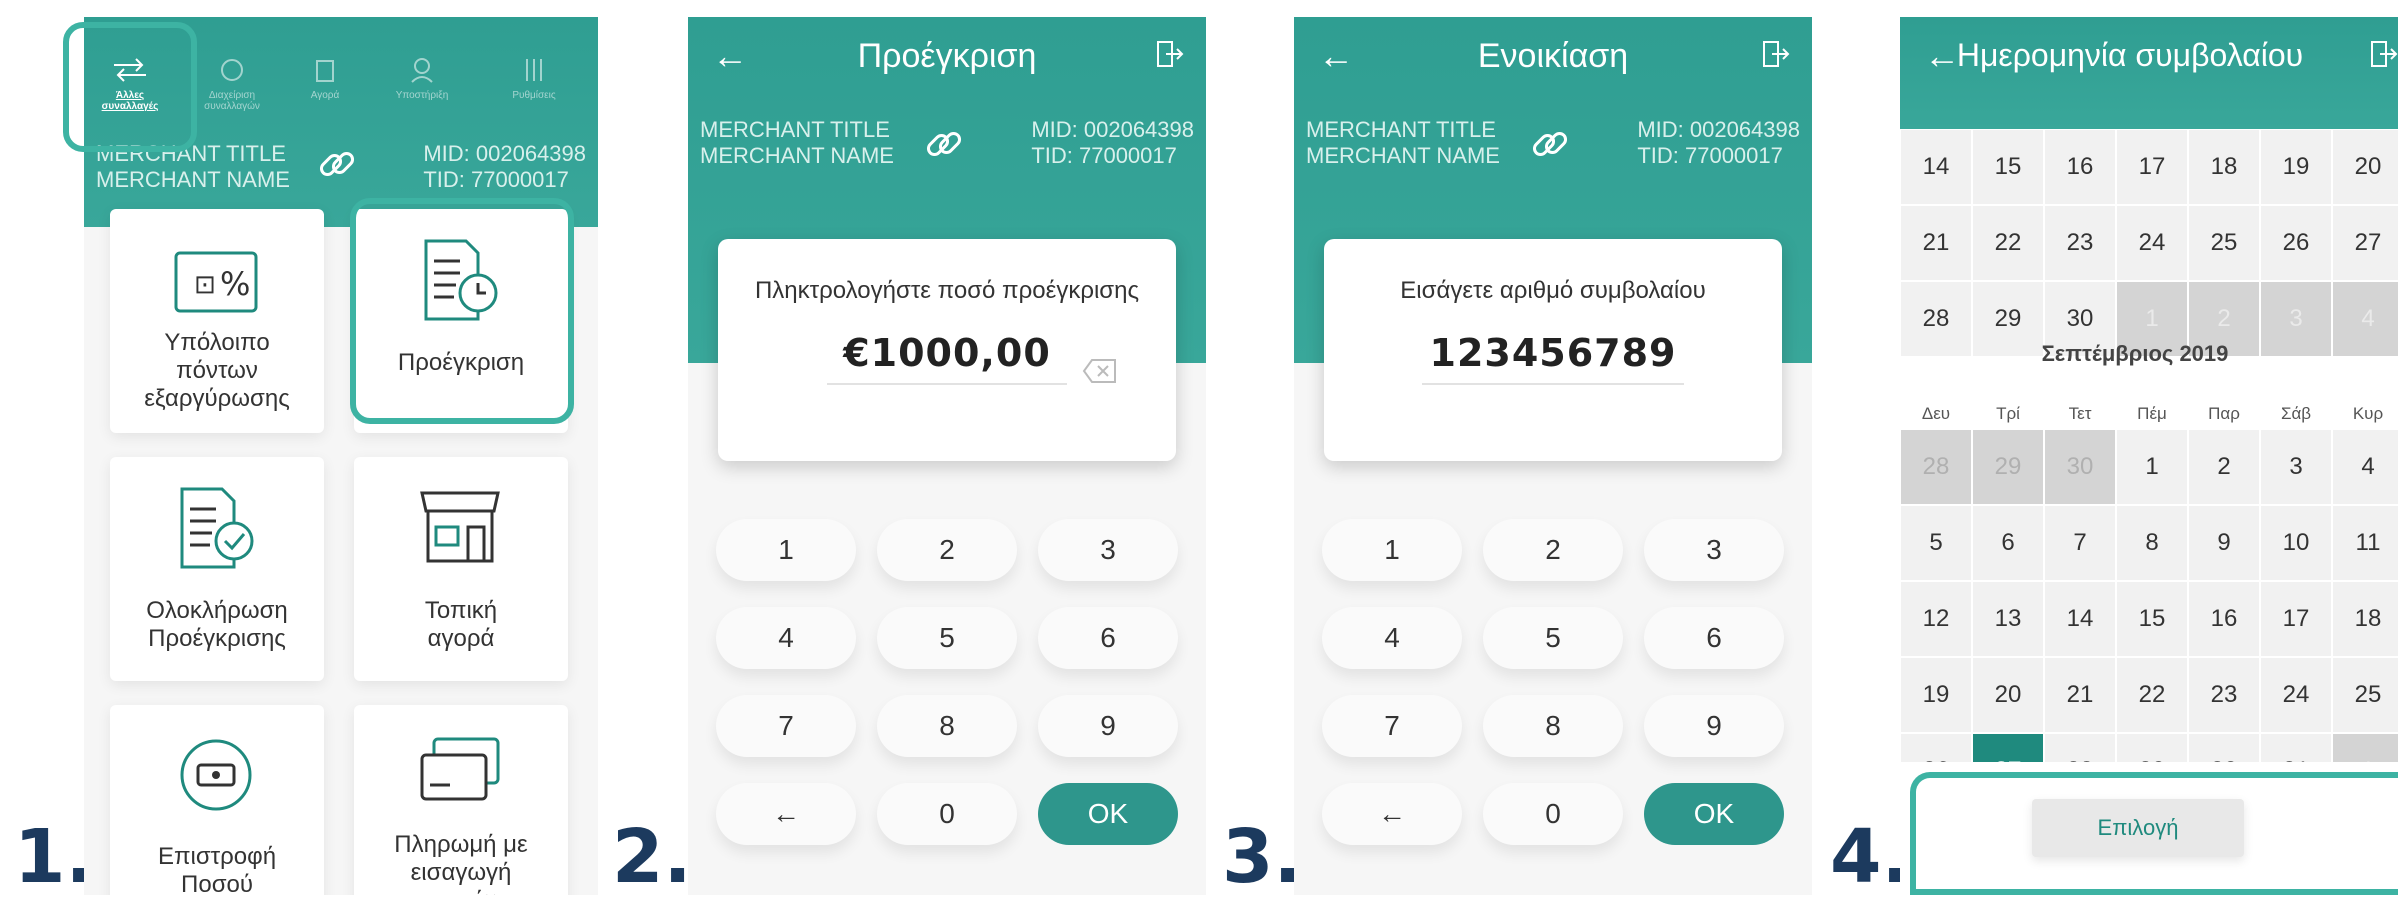  Describe the element at coordinates (217, 569) in the screenshot. I see `tile-preauth-completion: Ολοκλήρωση Προέγκρισης` at that location.